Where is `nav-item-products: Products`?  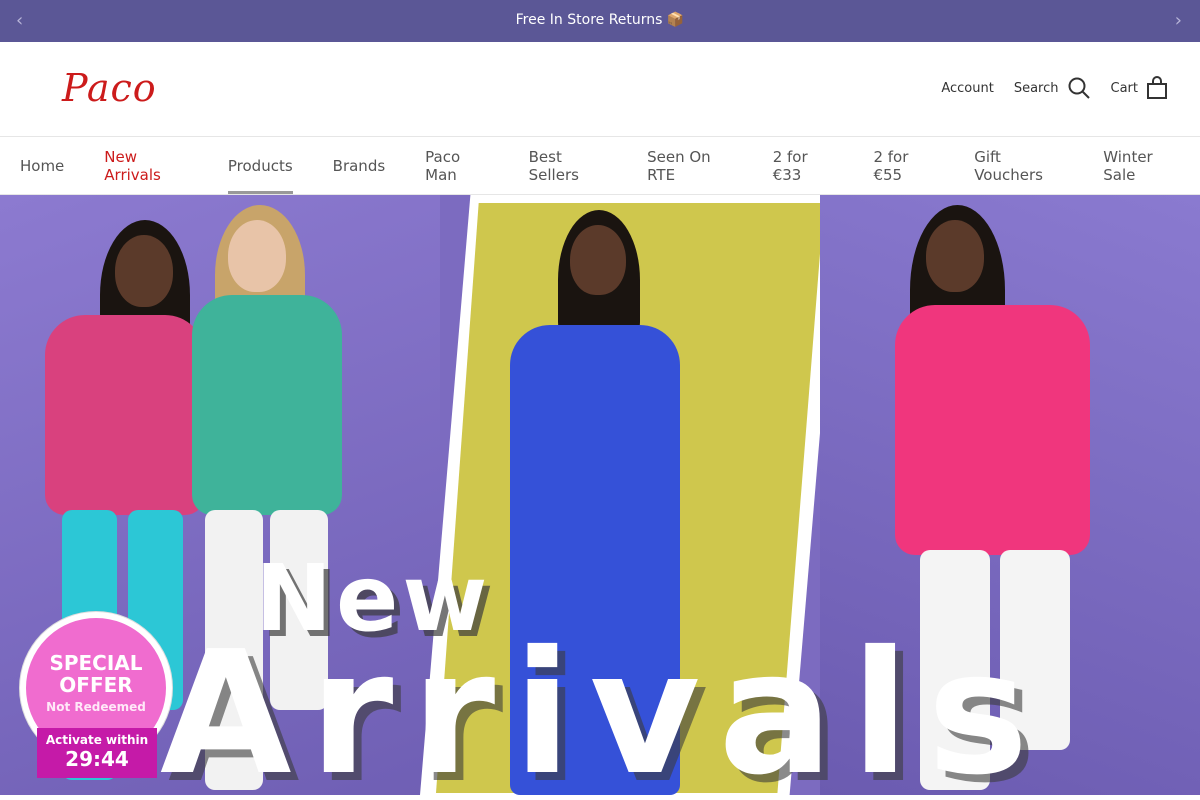 nav-item-products: Products is located at coordinates (260, 165).